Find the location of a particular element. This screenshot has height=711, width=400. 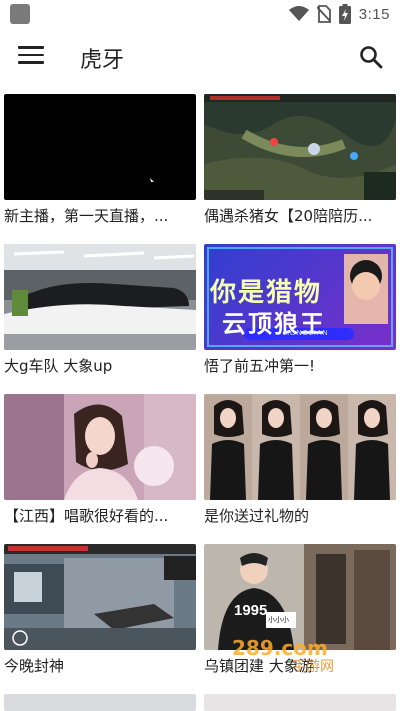

stream-title: 大g车队 大象up is located at coordinates (58, 366).